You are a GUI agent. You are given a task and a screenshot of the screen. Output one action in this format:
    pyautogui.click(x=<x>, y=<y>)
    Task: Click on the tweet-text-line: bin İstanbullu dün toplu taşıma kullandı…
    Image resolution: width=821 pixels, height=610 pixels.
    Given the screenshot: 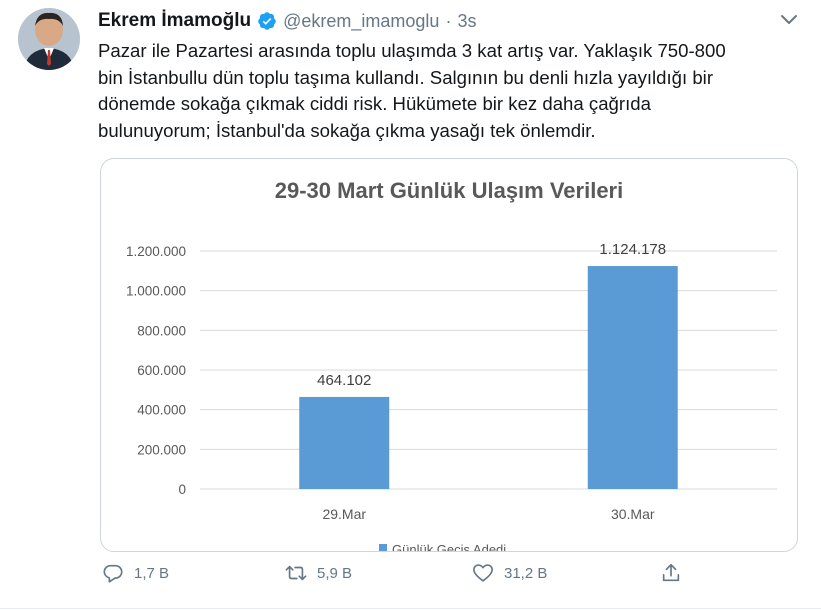 What is the action you would take?
    pyautogui.click(x=406, y=77)
    